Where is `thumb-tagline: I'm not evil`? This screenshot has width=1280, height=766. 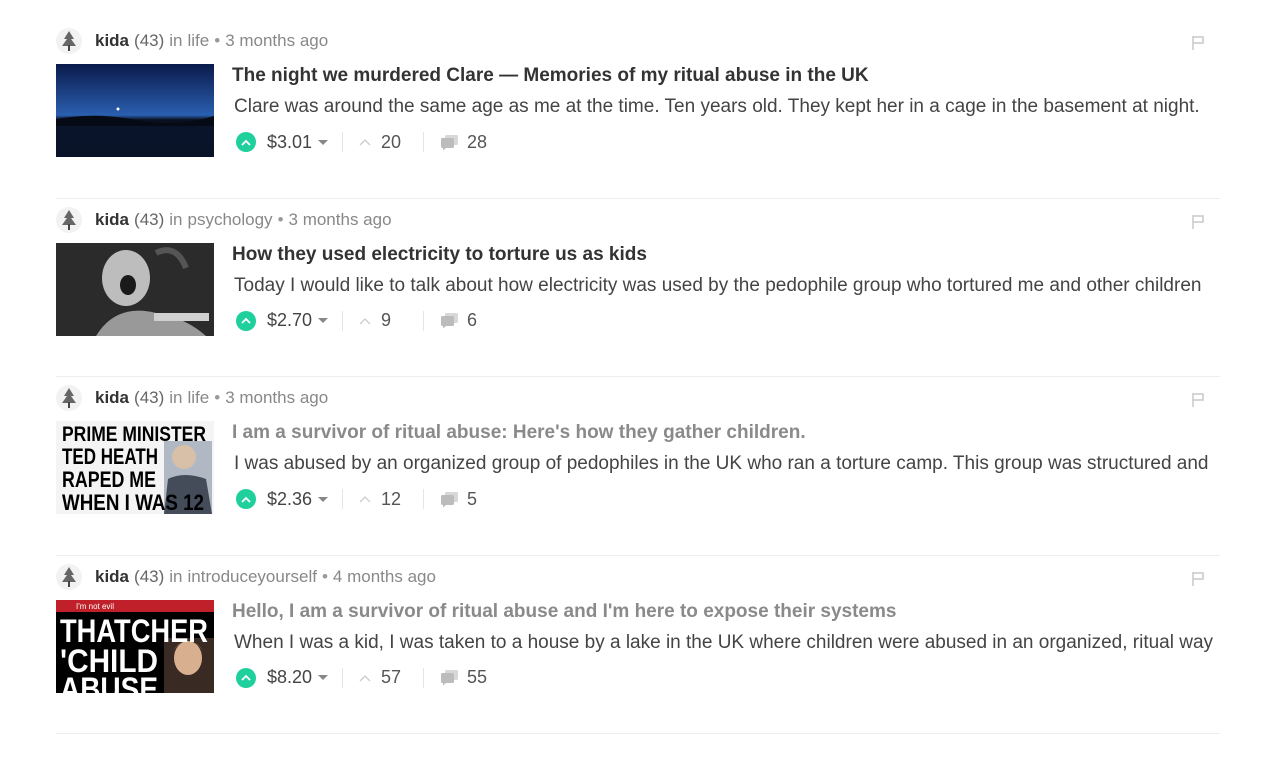 thumb-tagline: I'm not evil is located at coordinates (95, 606).